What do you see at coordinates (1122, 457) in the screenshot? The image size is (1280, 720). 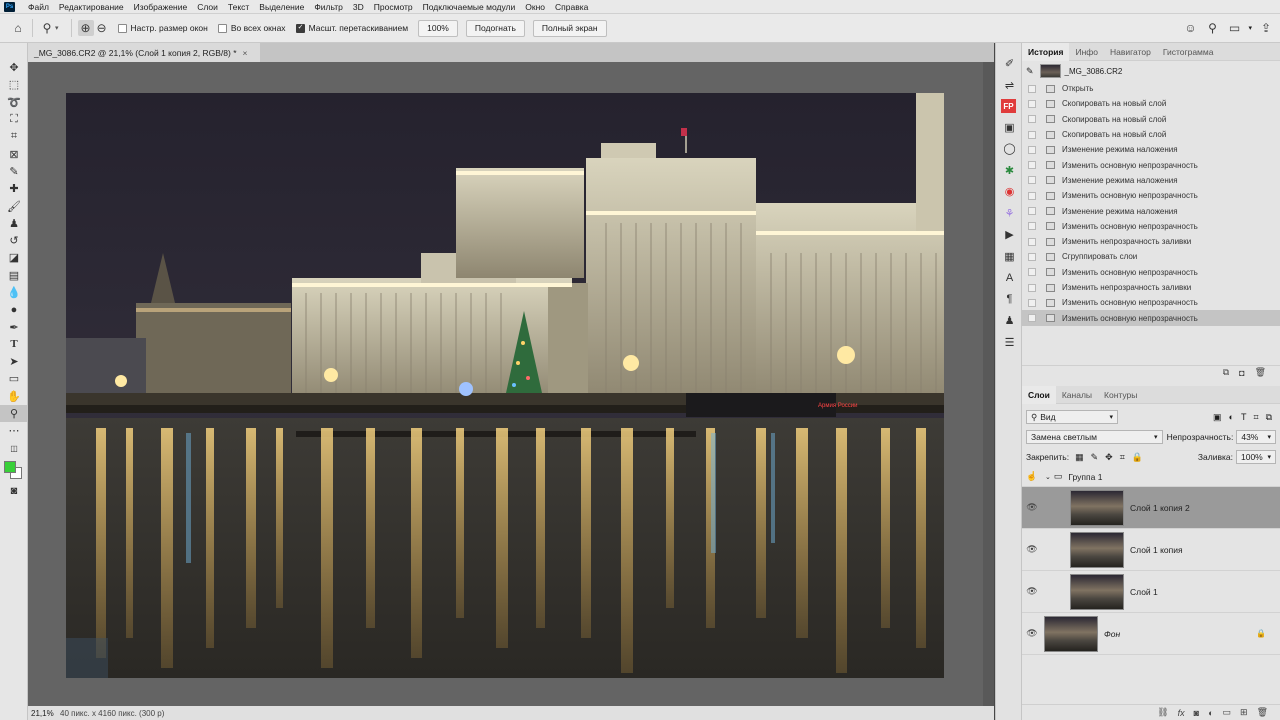 I see `lock-artboard-icon: ⌗` at bounding box center [1122, 457].